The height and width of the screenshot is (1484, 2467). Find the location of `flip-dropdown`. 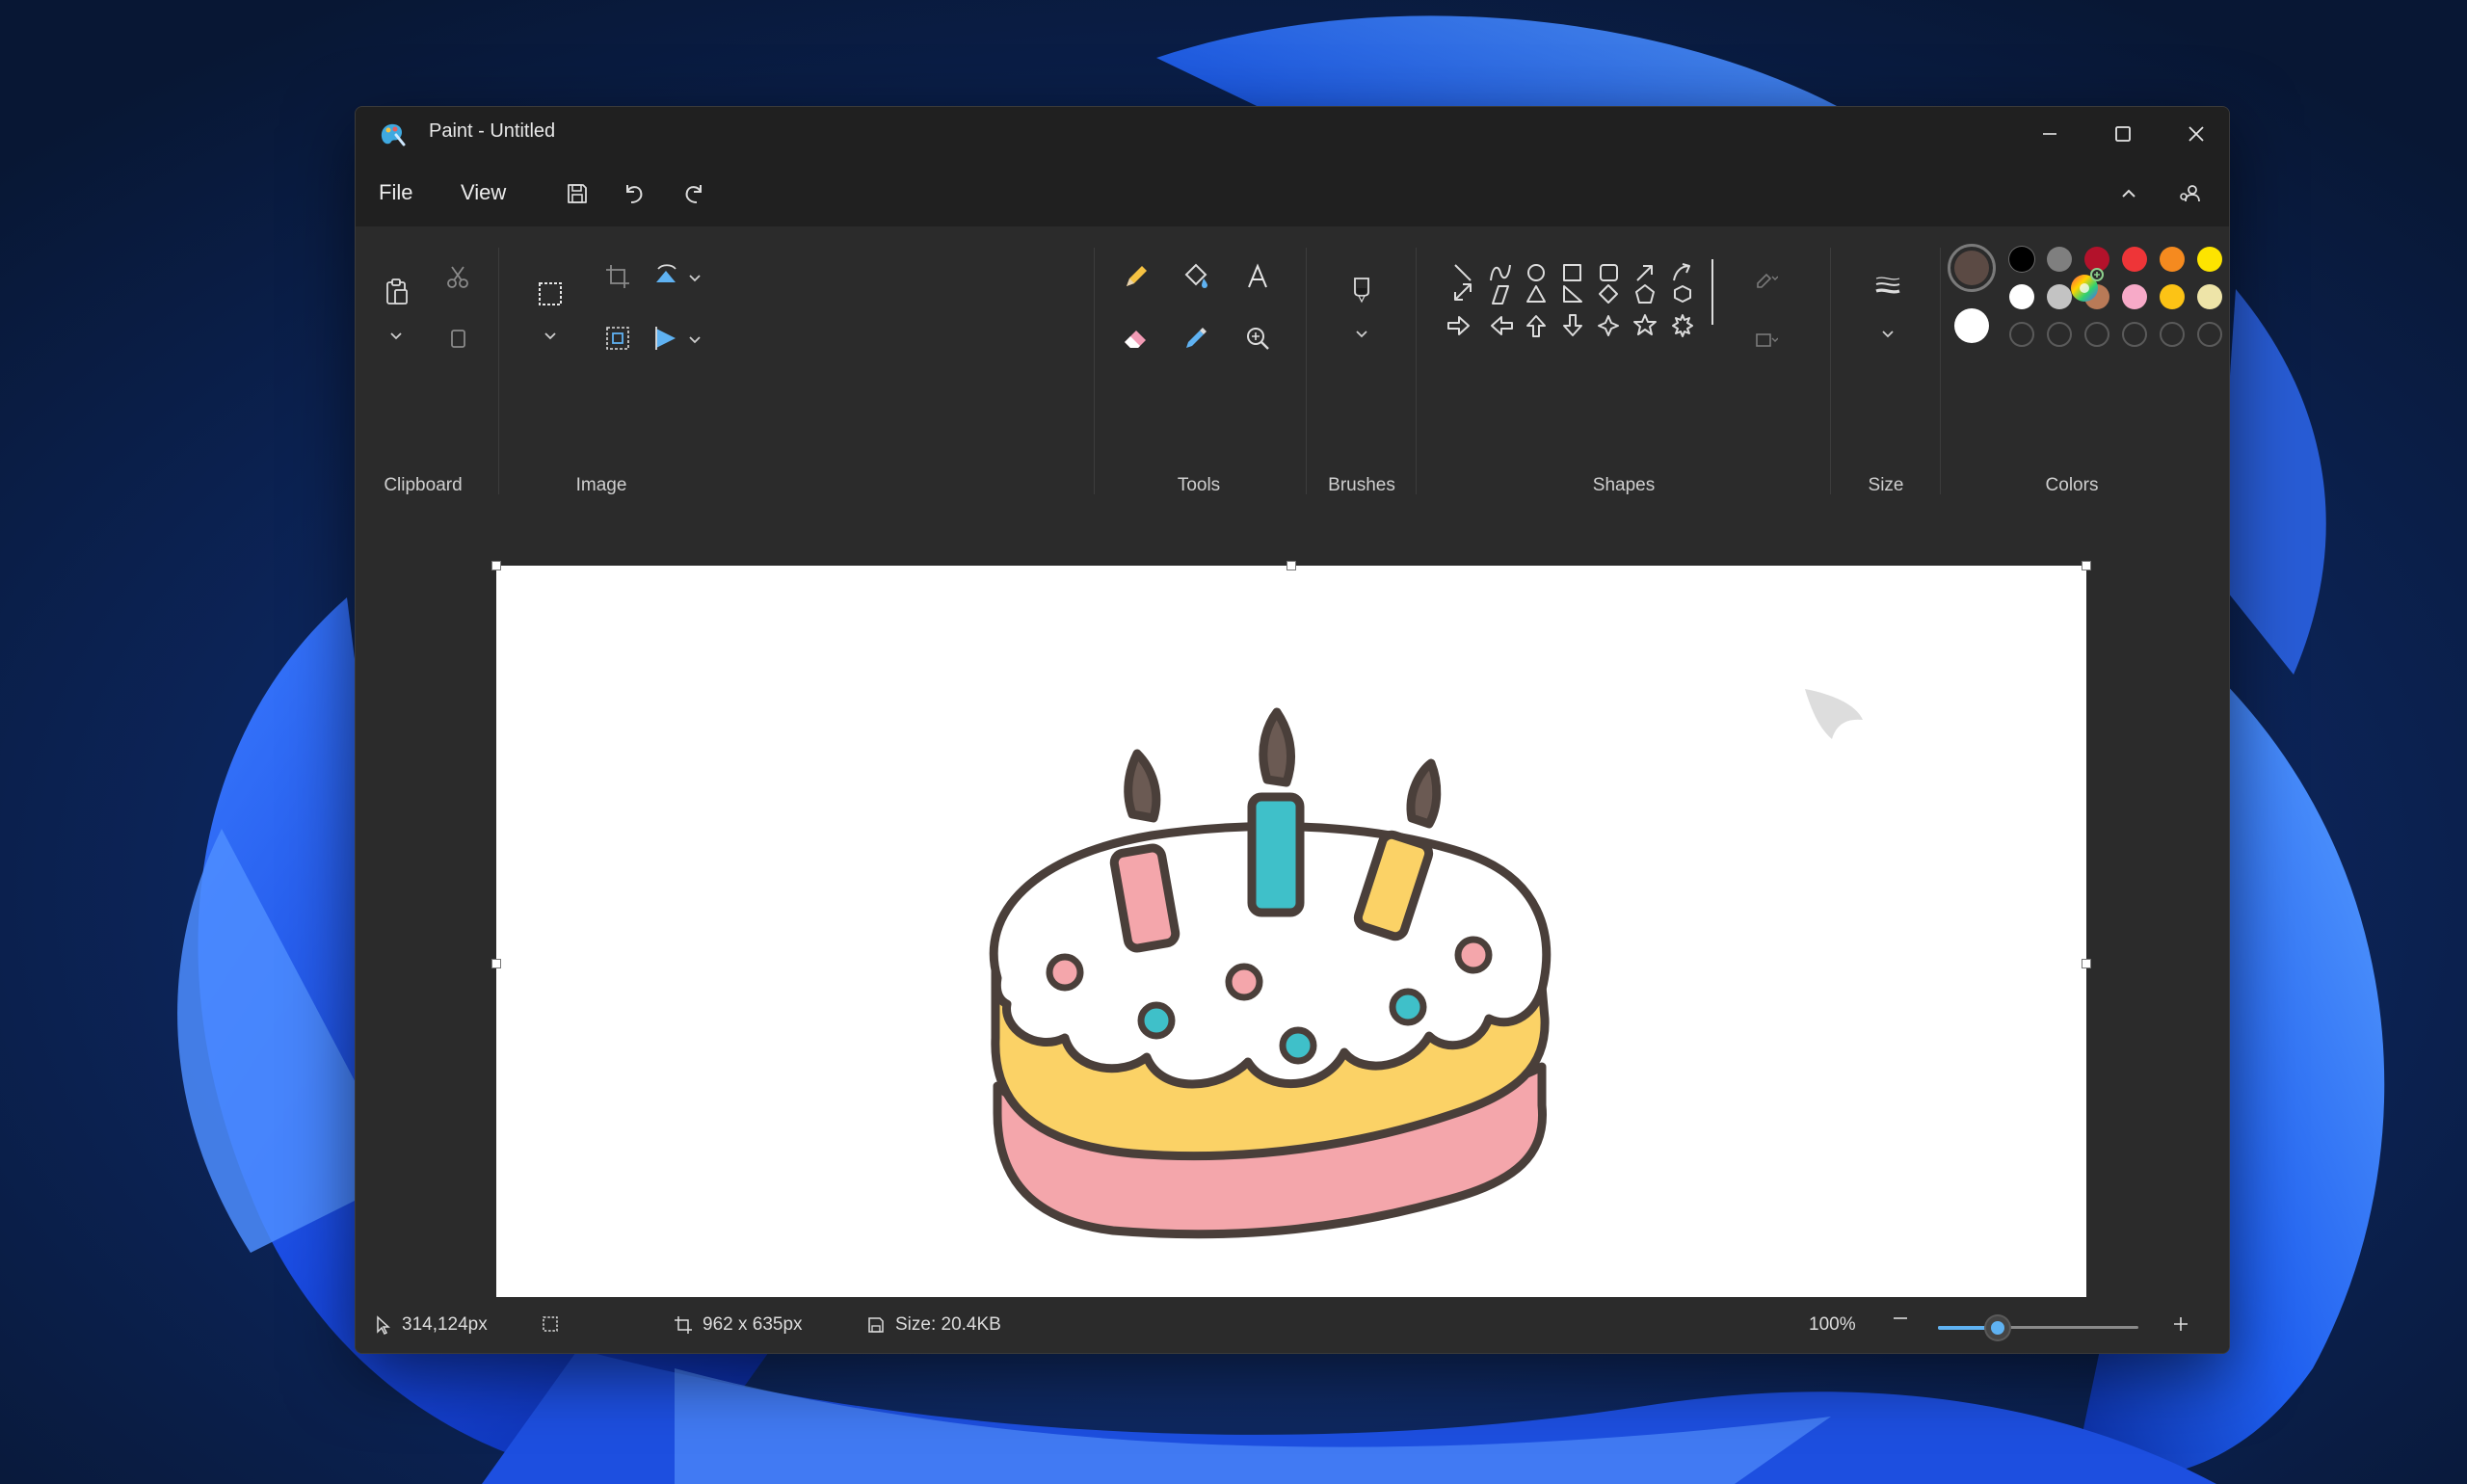

flip-dropdown is located at coordinates (695, 340).